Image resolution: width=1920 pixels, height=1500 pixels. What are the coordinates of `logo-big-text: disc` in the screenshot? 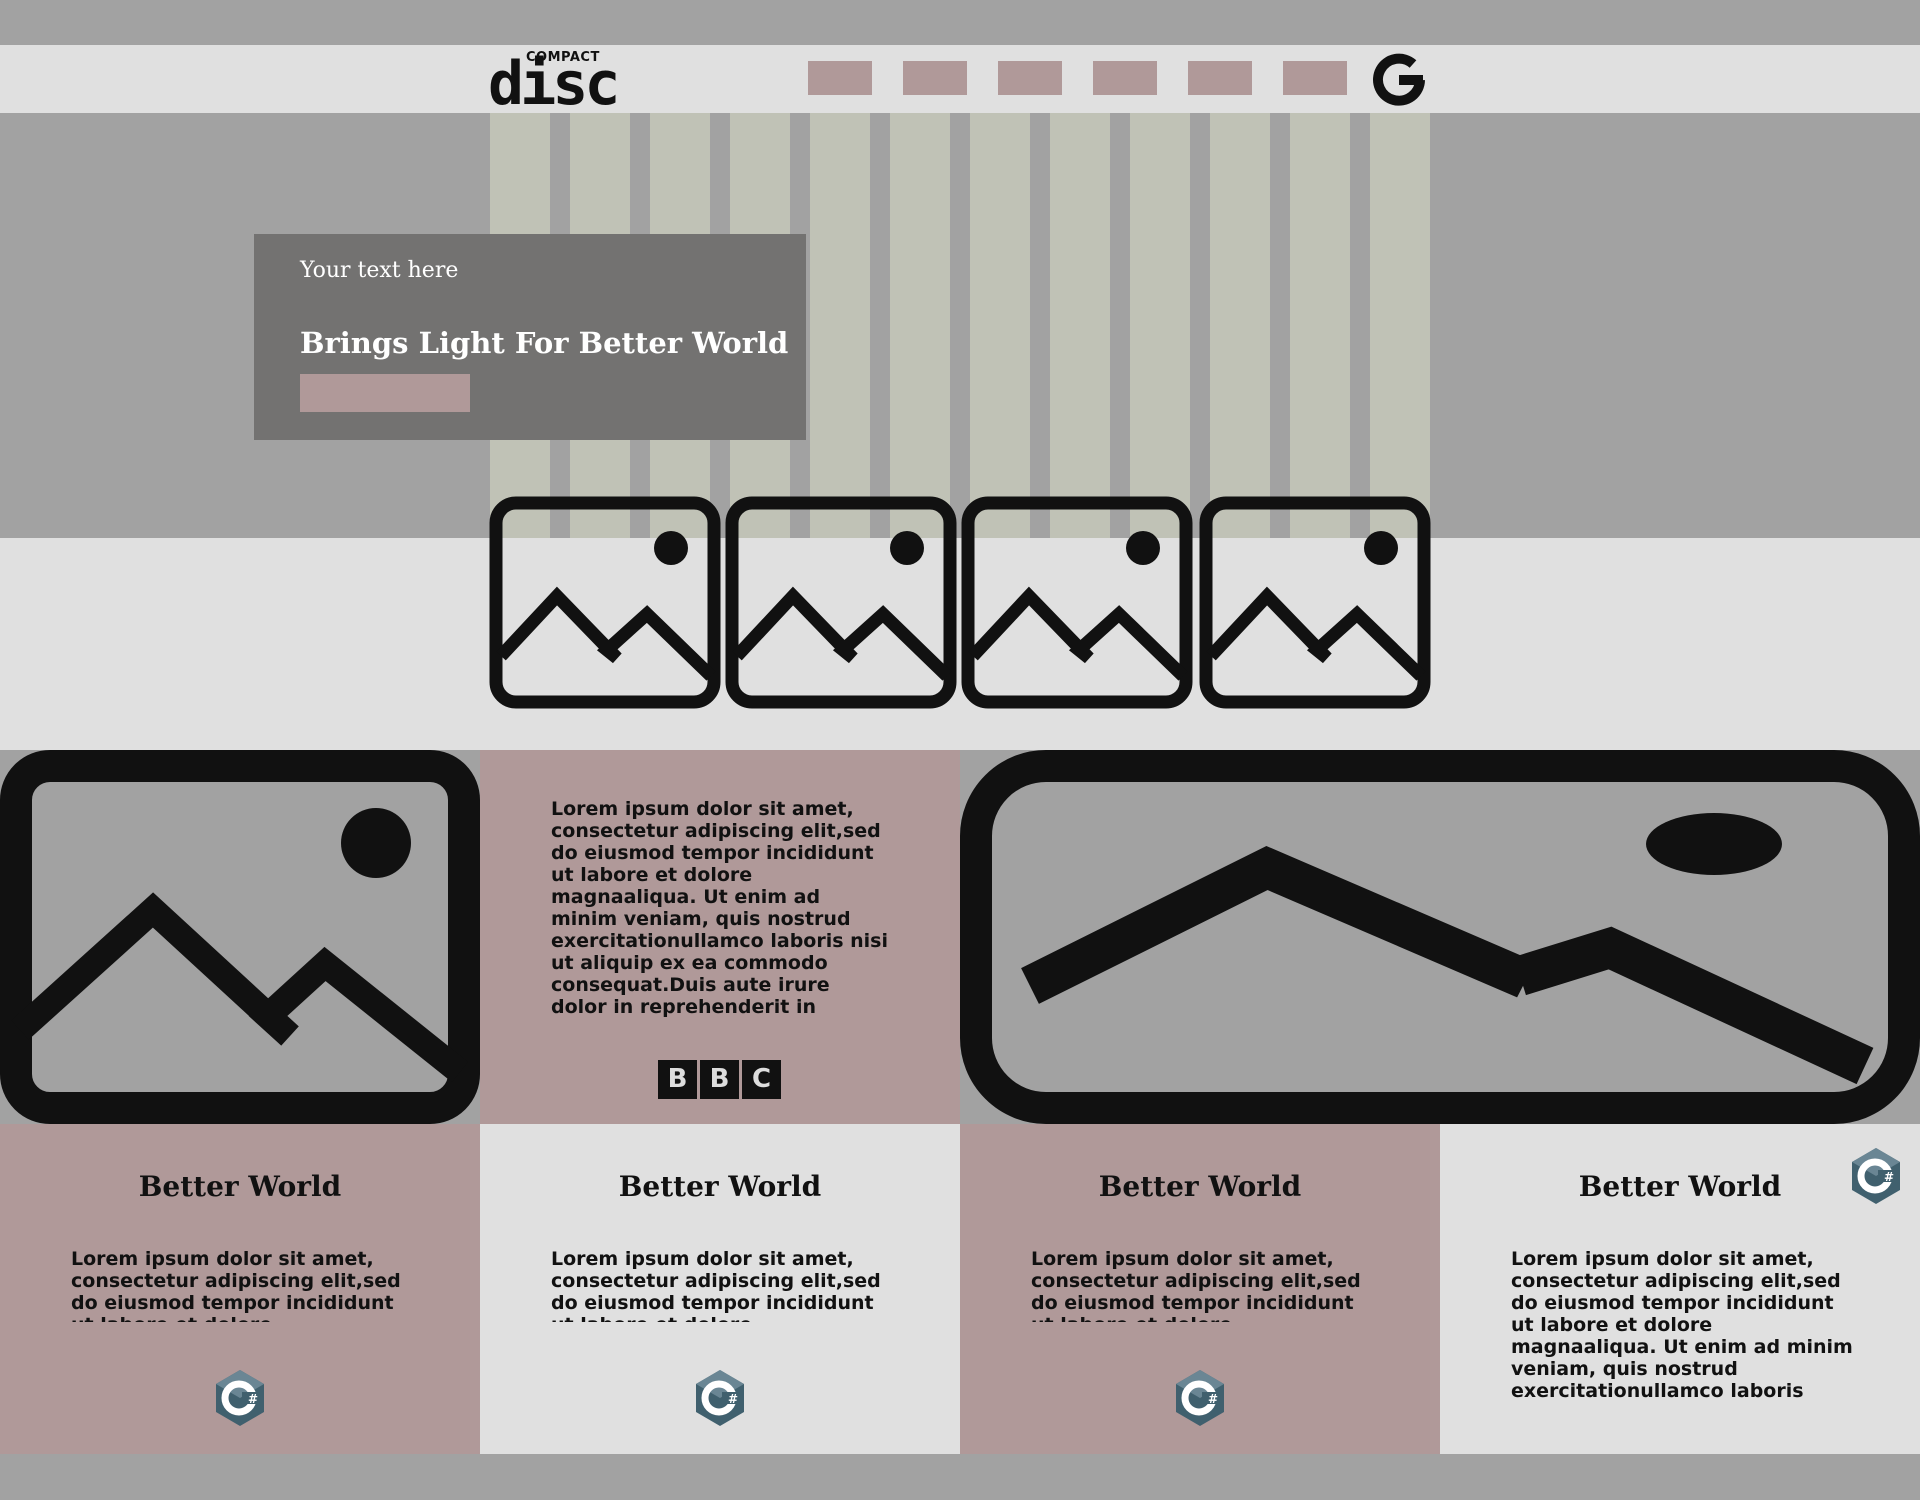 It's located at (554, 84).